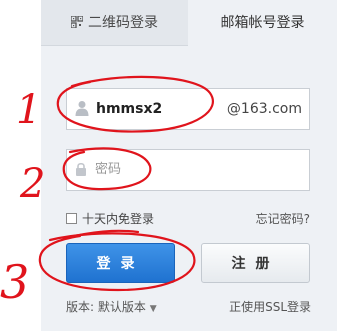  Describe the element at coordinates (129, 109) in the screenshot. I see `username-value: hmmsx2` at that location.